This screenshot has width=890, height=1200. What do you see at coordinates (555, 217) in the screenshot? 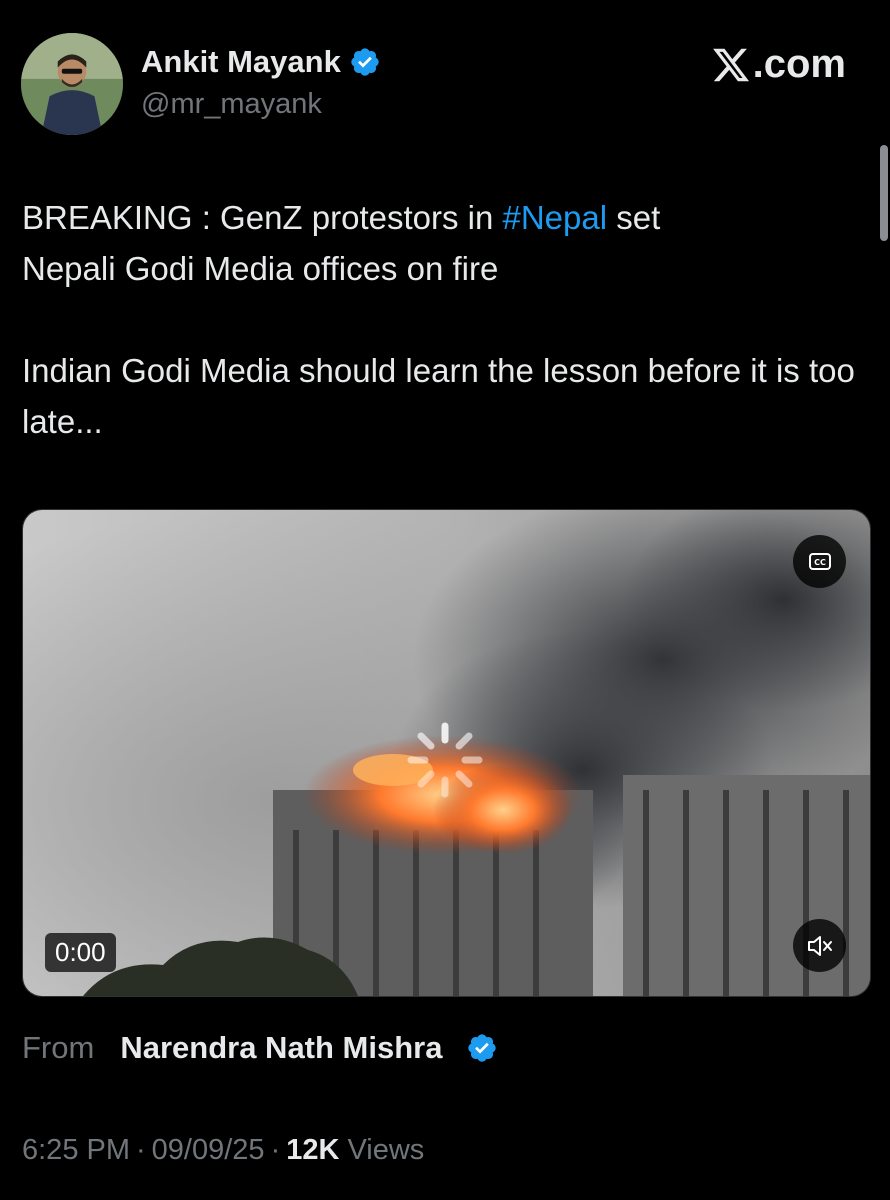
I see `hashtag-link: #Nepal` at bounding box center [555, 217].